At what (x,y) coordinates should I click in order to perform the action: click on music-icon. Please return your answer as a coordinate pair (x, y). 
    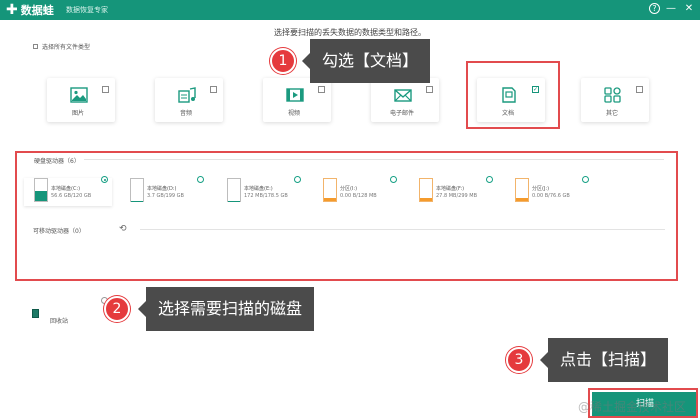
    Looking at the image, I should click on (187, 95).